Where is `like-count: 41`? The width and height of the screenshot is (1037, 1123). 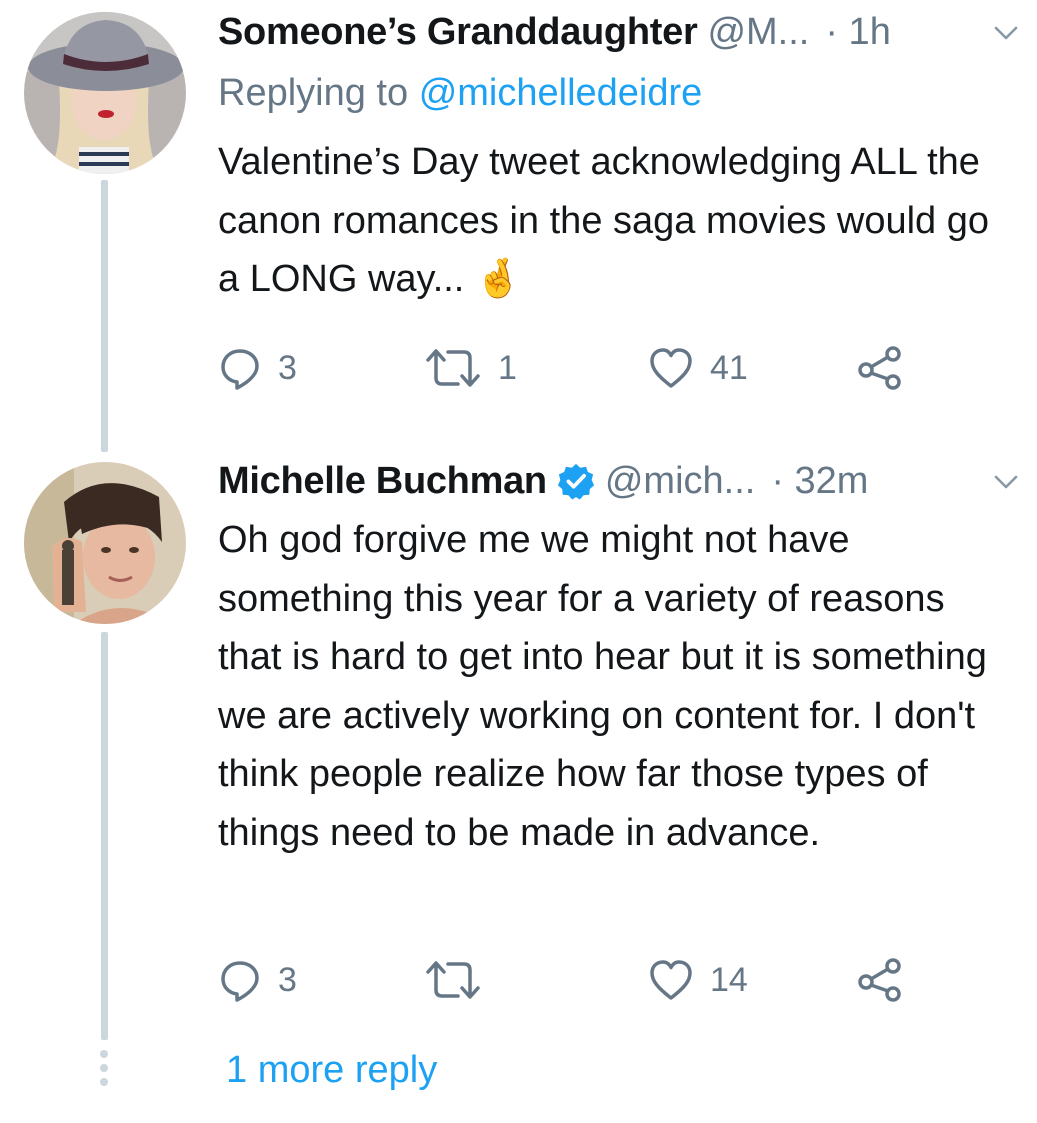
like-count: 41 is located at coordinates (729, 367).